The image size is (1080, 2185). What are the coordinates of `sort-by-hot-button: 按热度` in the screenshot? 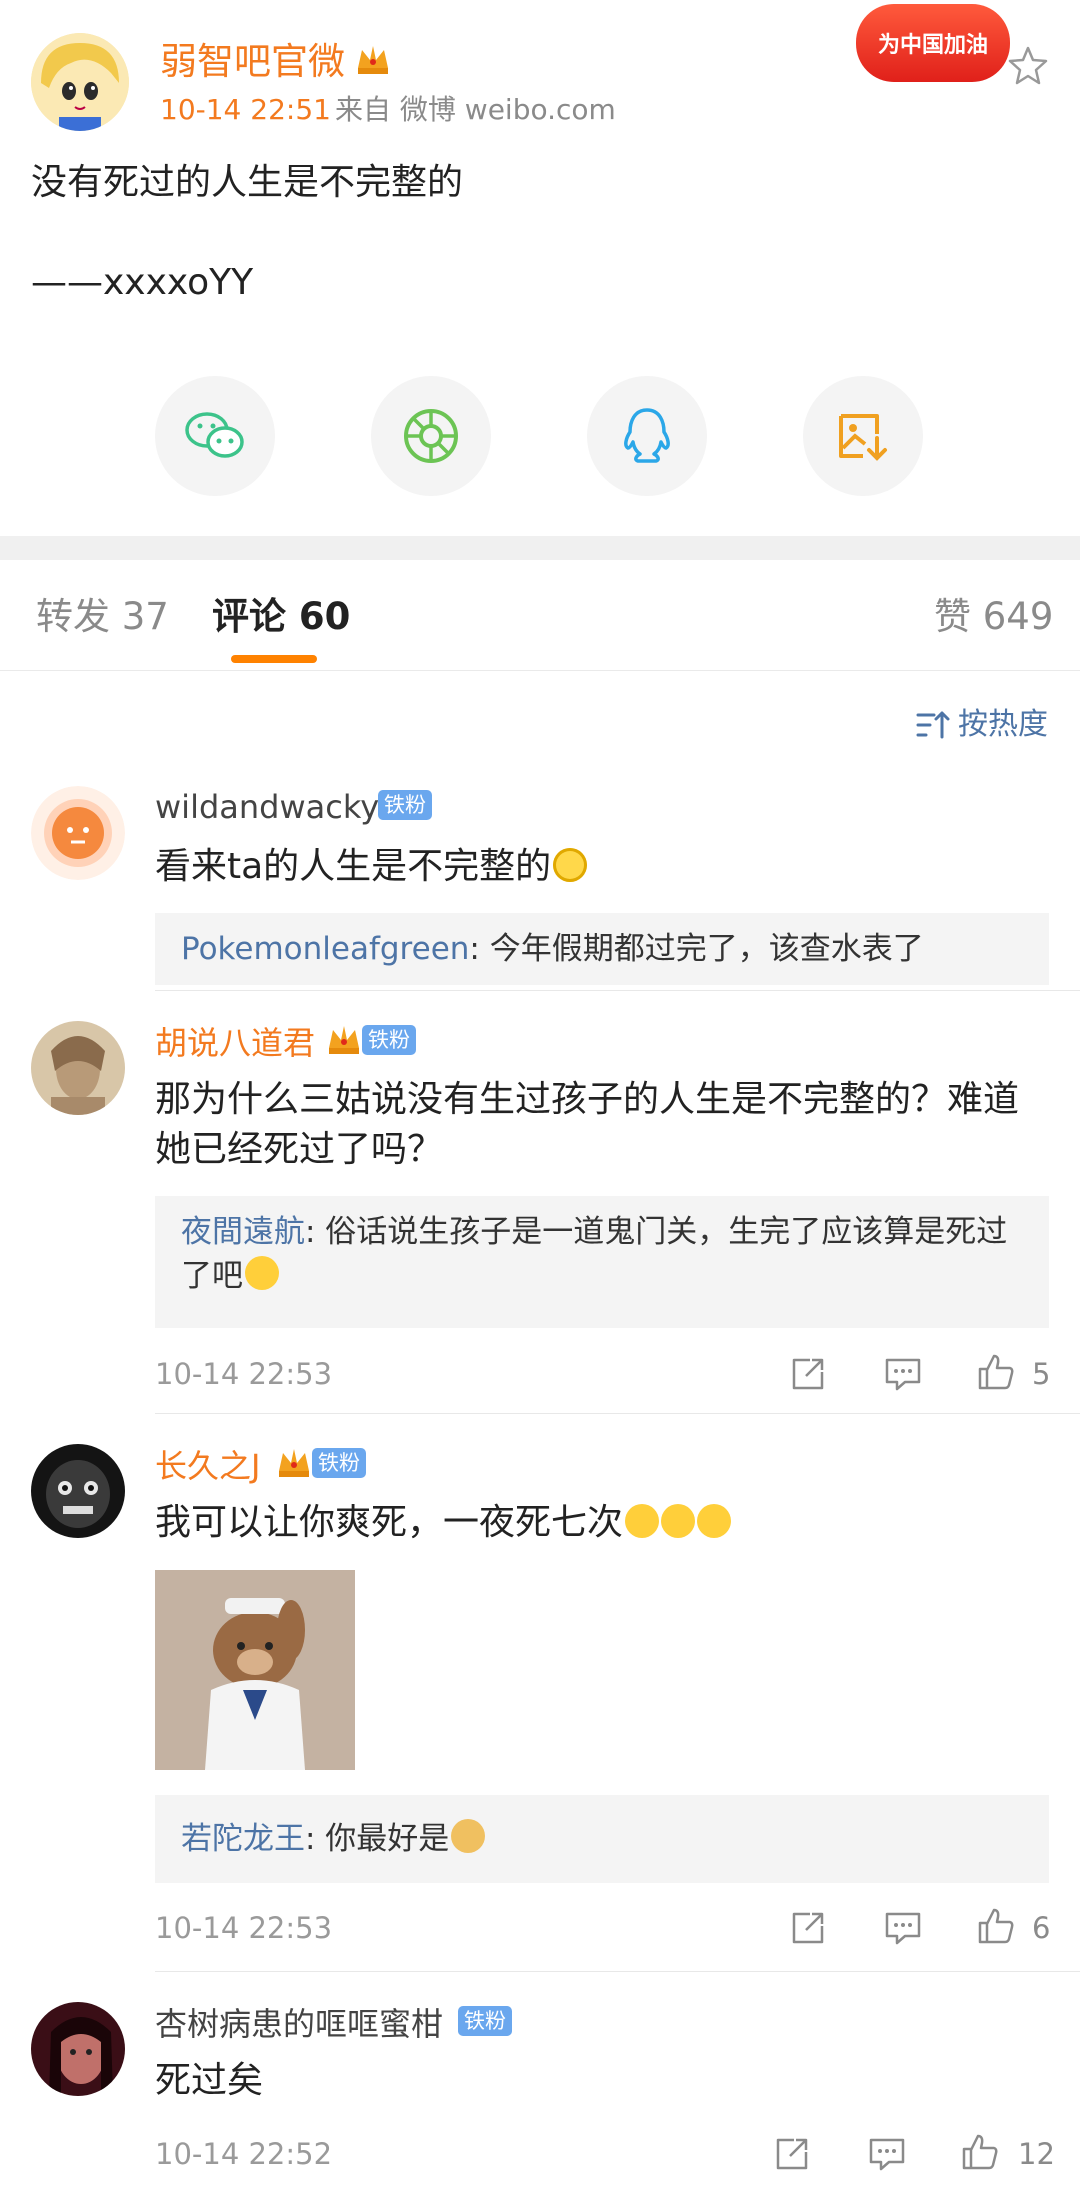 It's located at (982, 725).